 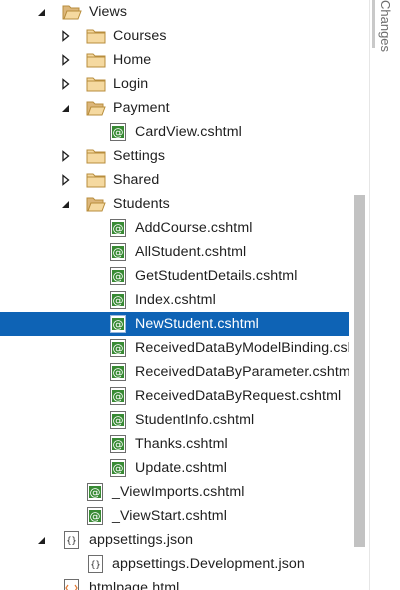 What do you see at coordinates (174, 252) in the screenshot?
I see `tree-item-razor-file: @ AllStudent.cshtml` at bounding box center [174, 252].